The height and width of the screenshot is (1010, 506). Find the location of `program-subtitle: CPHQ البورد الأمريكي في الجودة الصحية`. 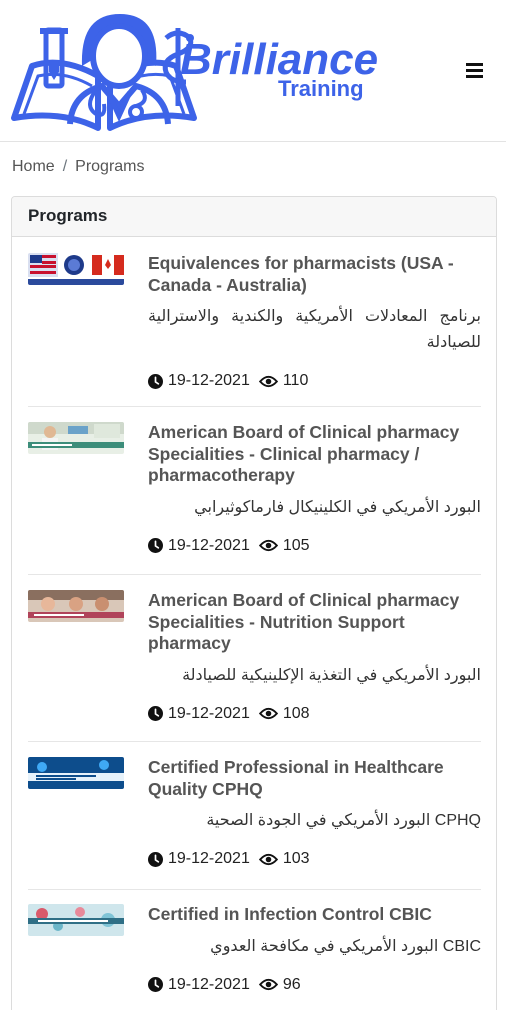

program-subtitle: CPHQ البورد الأمريكي في الجودة الصحية is located at coordinates (343, 820).